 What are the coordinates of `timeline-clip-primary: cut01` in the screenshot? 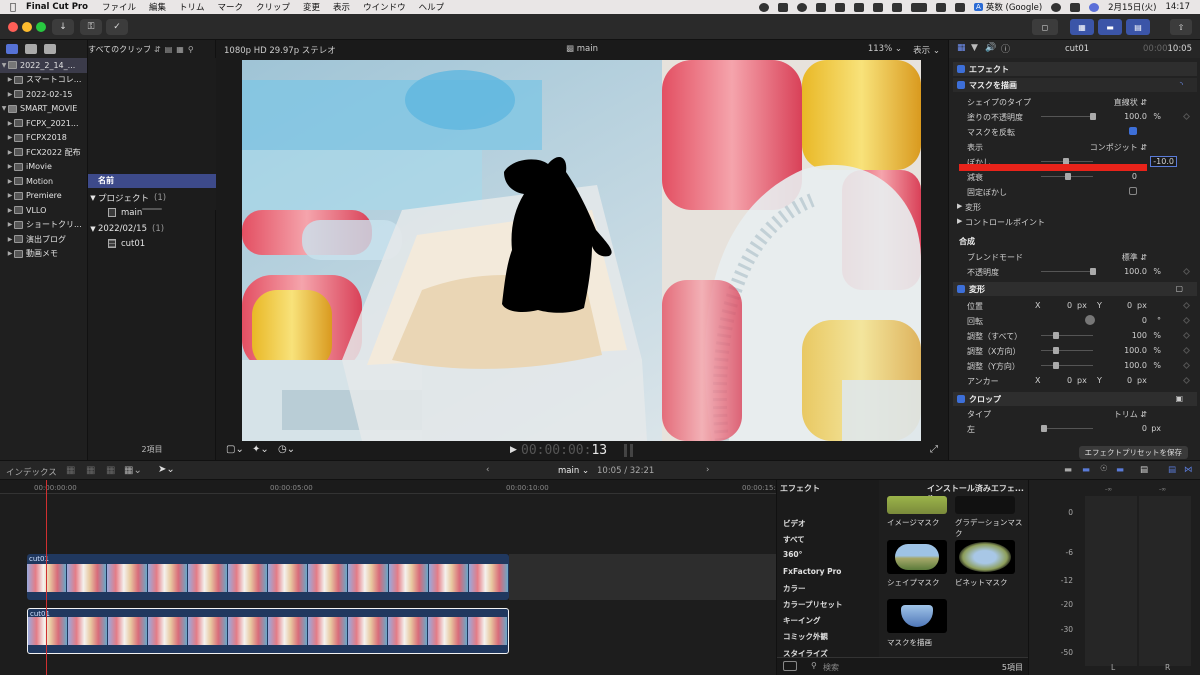 It's located at (268, 631).